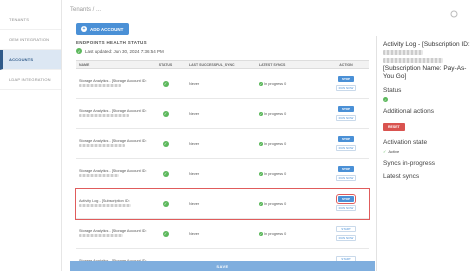 The image size is (474, 271). What do you see at coordinates (394, 127) in the screenshot?
I see `reset-button: RESET` at bounding box center [394, 127].